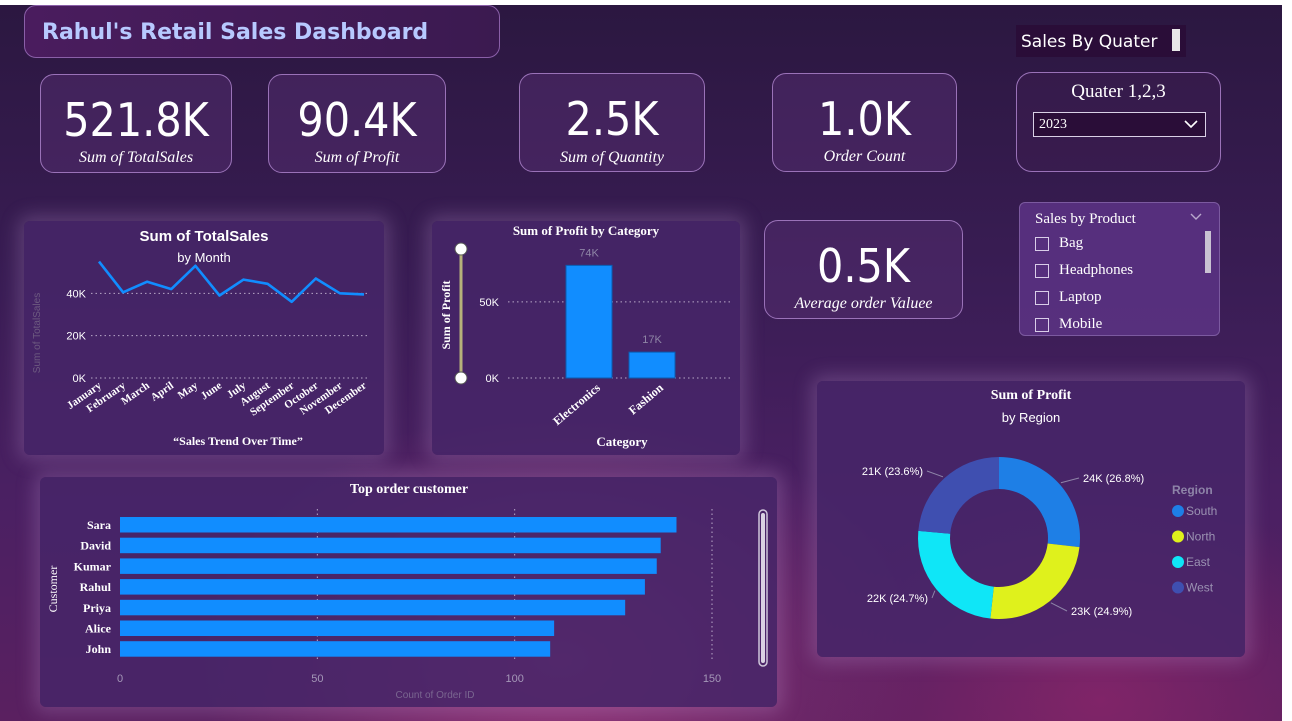 This screenshot has height=721, width=1292. Describe the element at coordinates (99, 649) in the screenshot. I see `category-label: John` at that location.